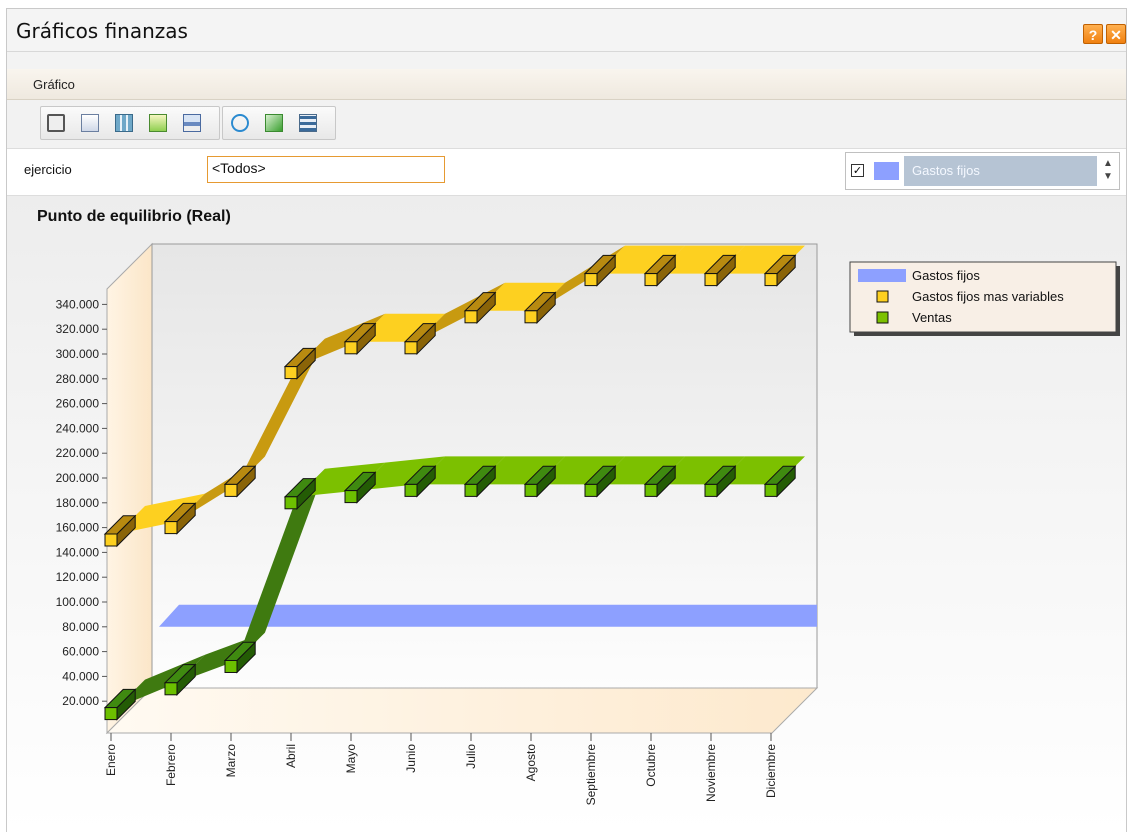 This screenshot has width=1129, height=837. What do you see at coordinates (1093, 34) in the screenshot?
I see `help-button: ?` at bounding box center [1093, 34].